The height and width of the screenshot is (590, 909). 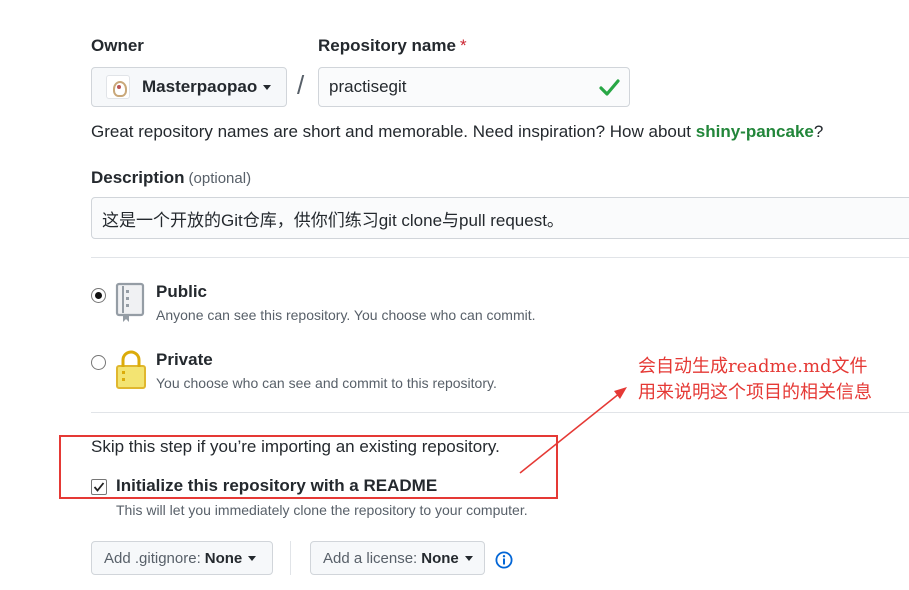 What do you see at coordinates (440, 558) in the screenshot?
I see `license-value: None` at bounding box center [440, 558].